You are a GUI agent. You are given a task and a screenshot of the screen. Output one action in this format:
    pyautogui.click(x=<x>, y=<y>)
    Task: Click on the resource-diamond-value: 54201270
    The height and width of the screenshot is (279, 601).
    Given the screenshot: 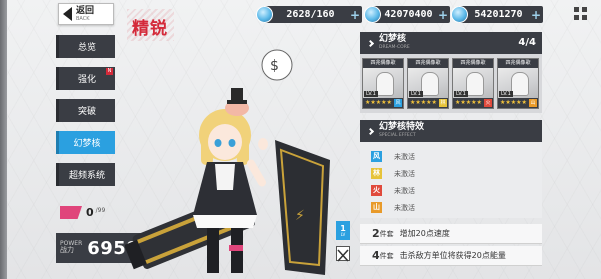 What is the action you would take?
    pyautogui.click(x=498, y=14)
    